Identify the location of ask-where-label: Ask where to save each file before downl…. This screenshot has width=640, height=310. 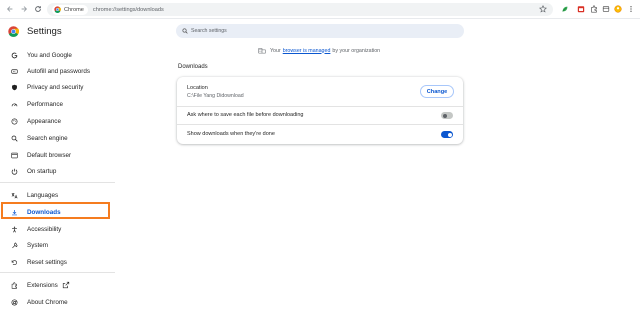
(245, 115).